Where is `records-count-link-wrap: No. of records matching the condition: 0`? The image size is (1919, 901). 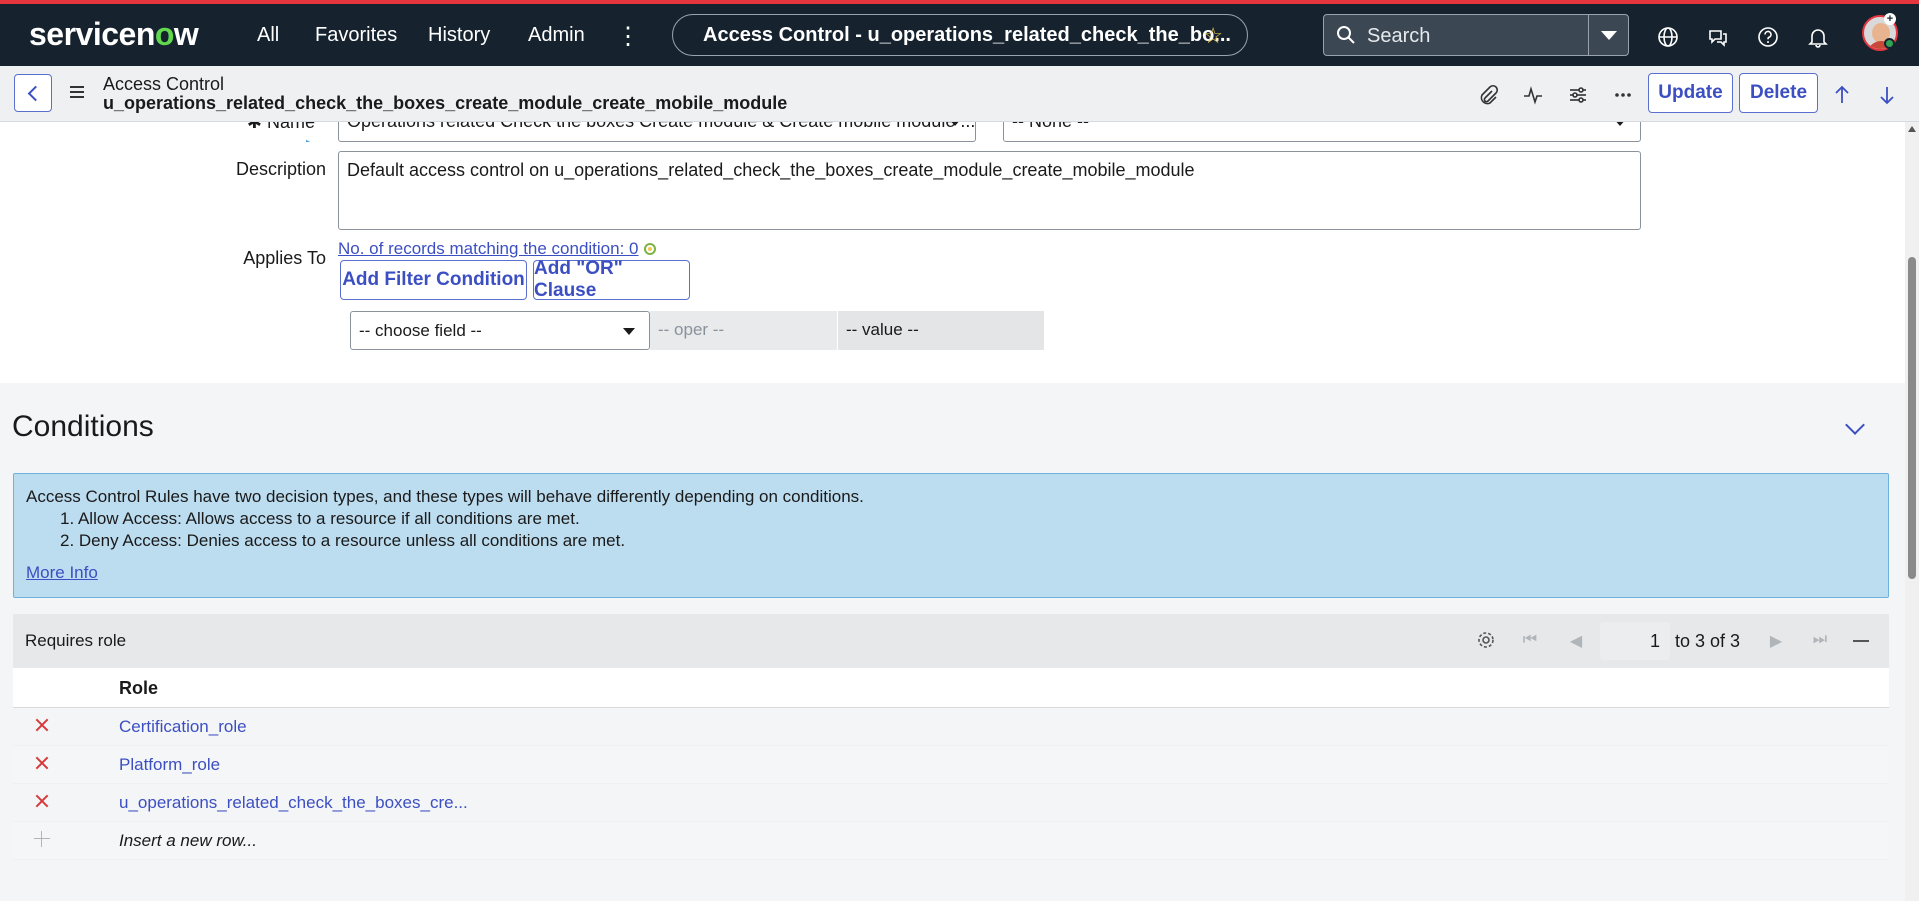
records-count-link-wrap: No. of records matching the condition: 0 is located at coordinates (497, 249).